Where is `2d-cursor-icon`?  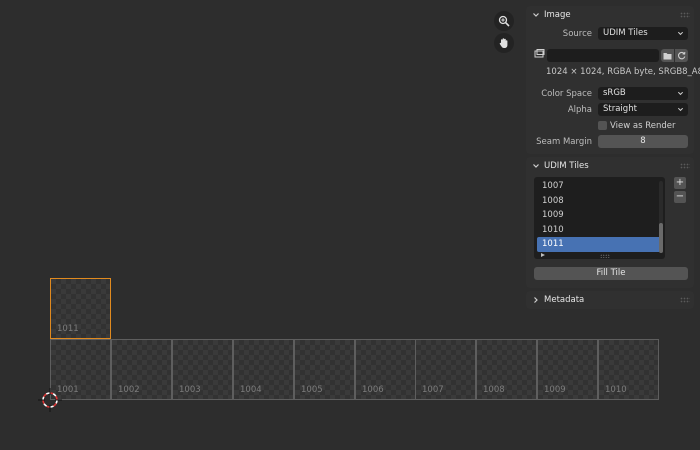 2d-cursor-icon is located at coordinates (50, 400).